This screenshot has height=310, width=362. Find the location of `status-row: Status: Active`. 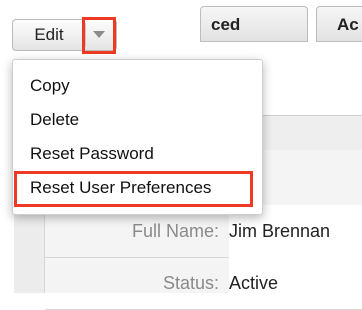

status-row: Status: Active is located at coordinates (203, 283).